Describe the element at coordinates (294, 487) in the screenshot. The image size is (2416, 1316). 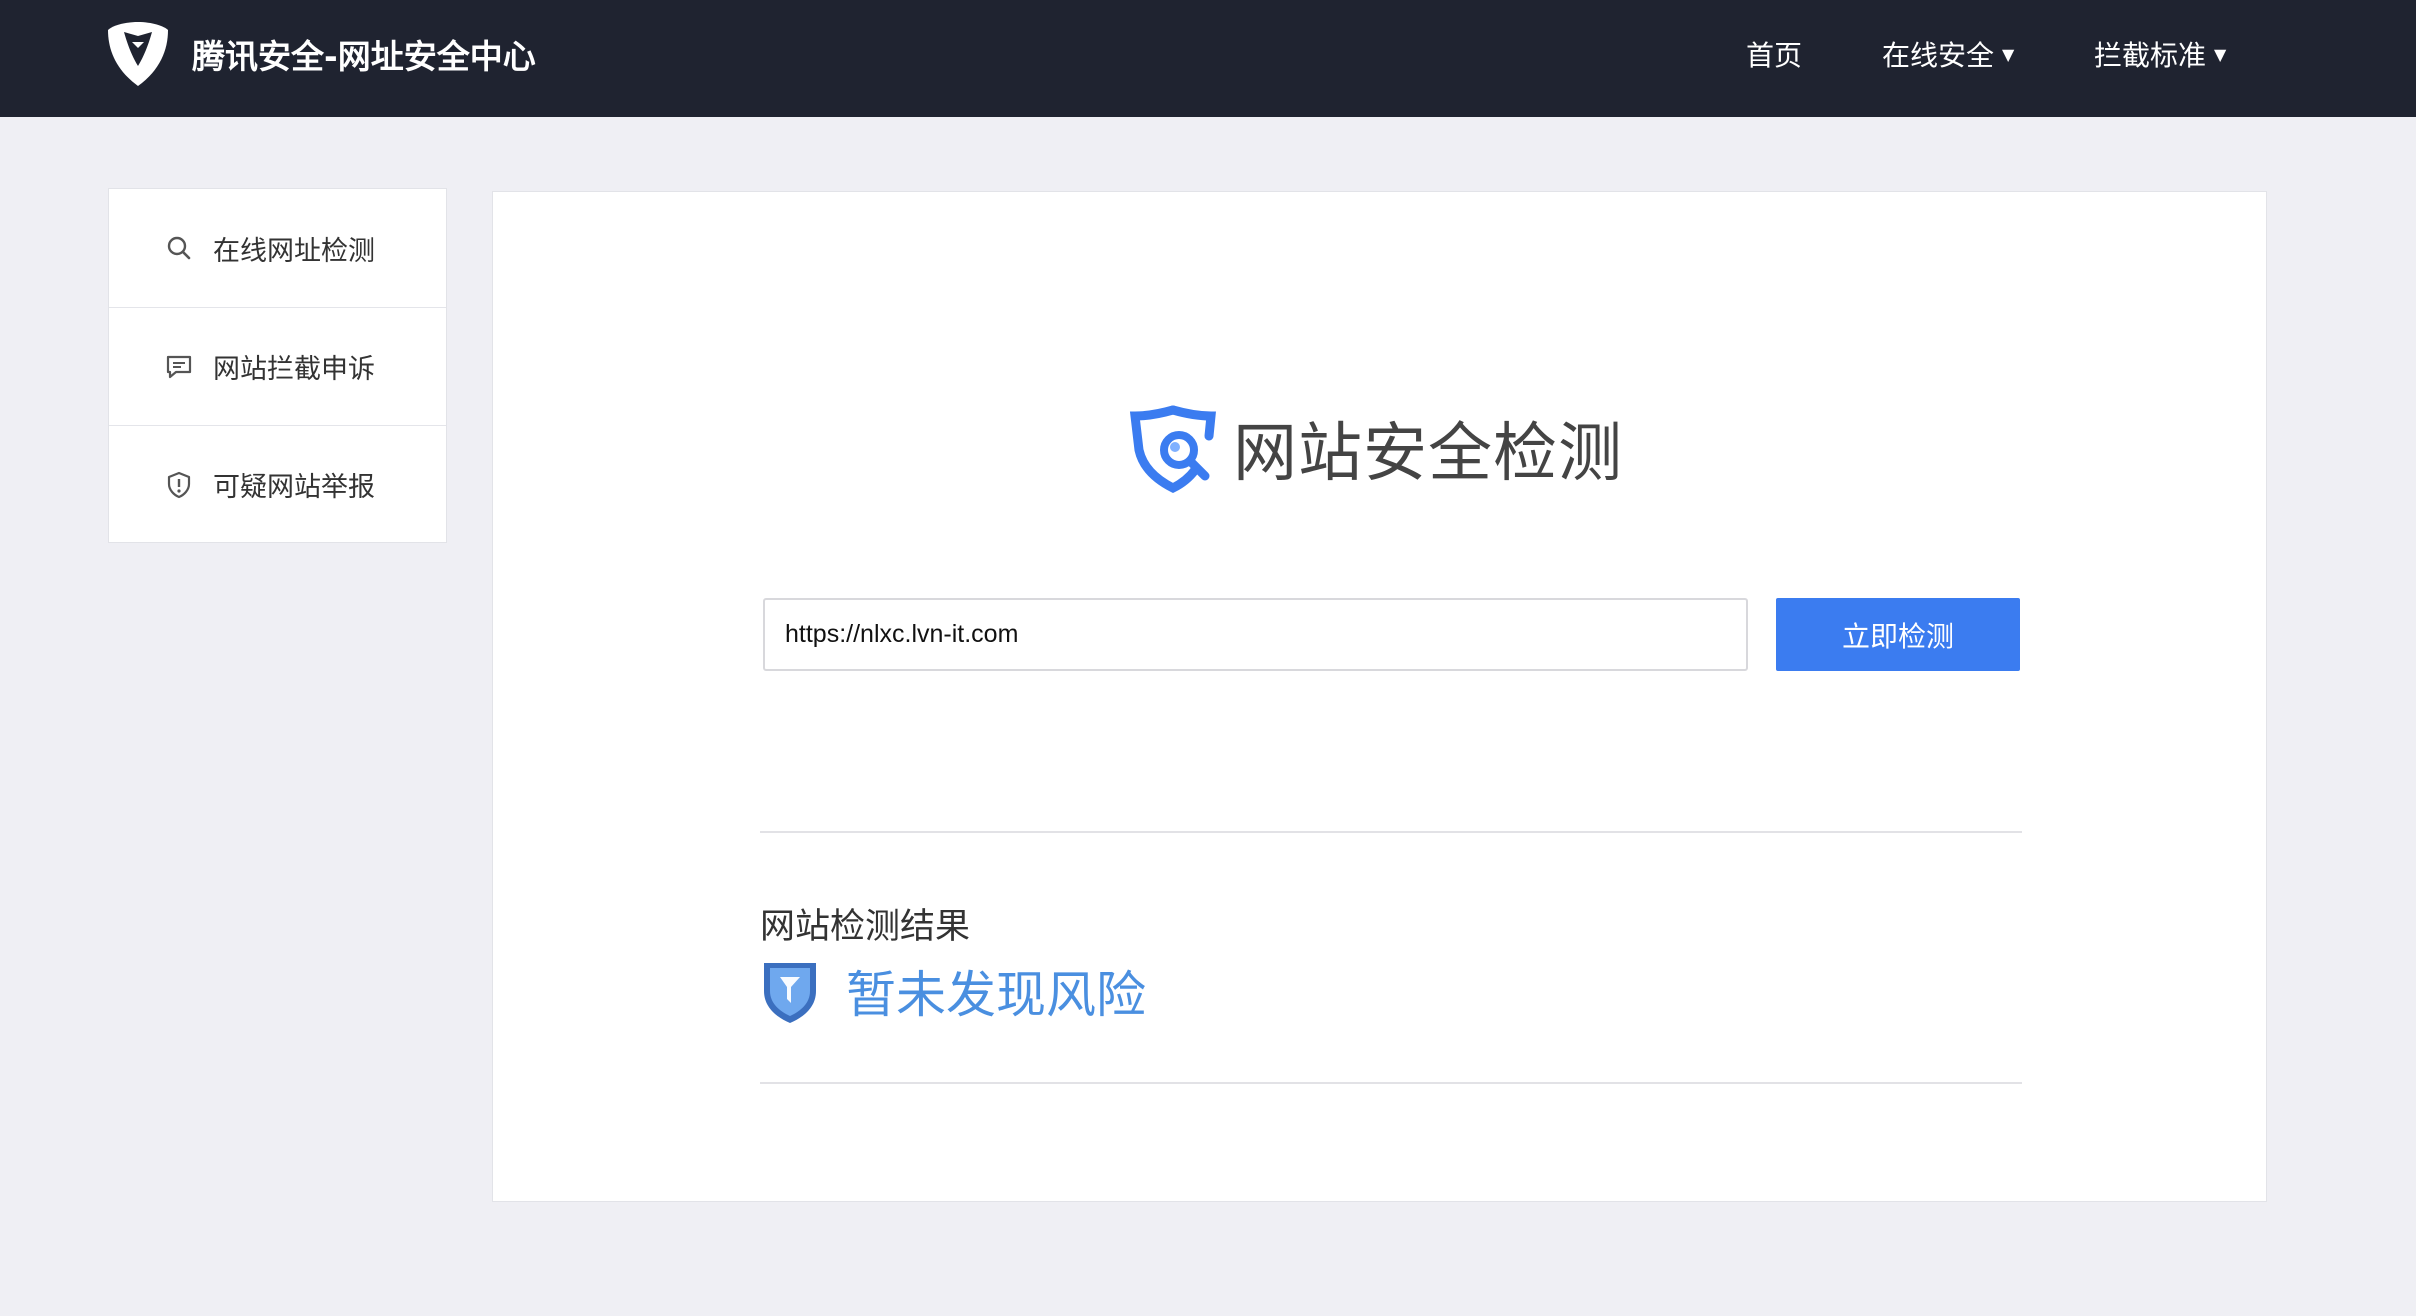
I see `sidebar-item-label: 可疑网站举报` at that location.